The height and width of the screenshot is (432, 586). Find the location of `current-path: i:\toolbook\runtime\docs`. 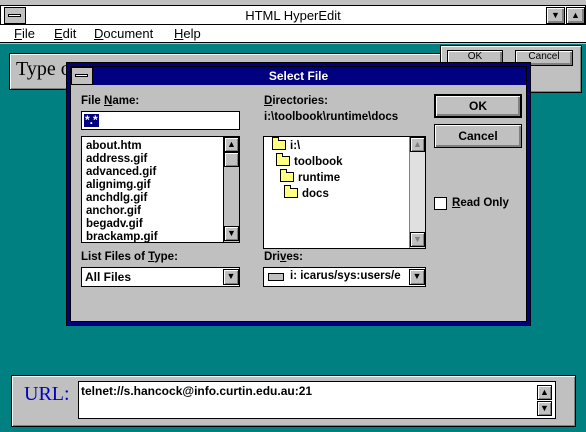

current-path: i:\toolbook\runtime\docs is located at coordinates (331, 117).